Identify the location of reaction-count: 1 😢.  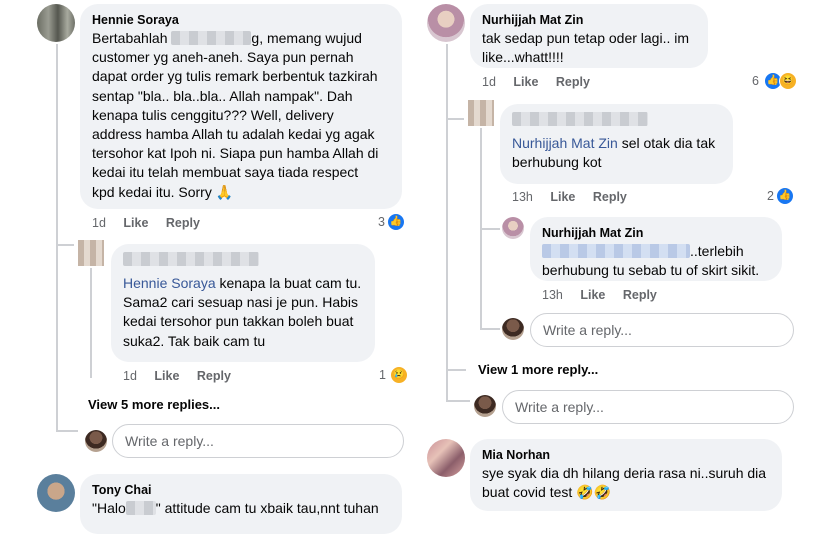
(393, 375).